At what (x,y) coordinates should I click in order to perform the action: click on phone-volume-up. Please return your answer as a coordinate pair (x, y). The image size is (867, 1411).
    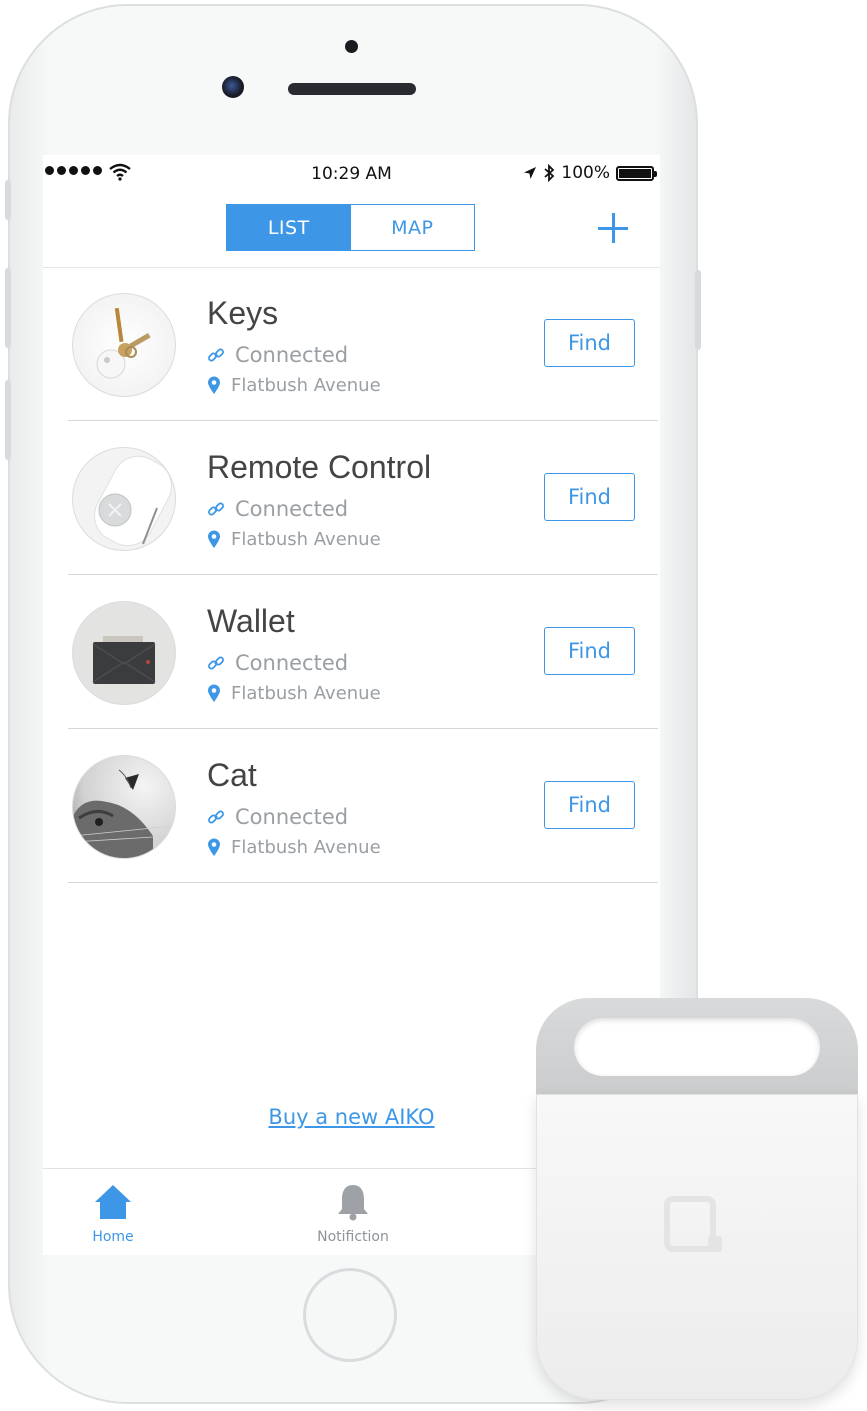
    Looking at the image, I should click on (8, 308).